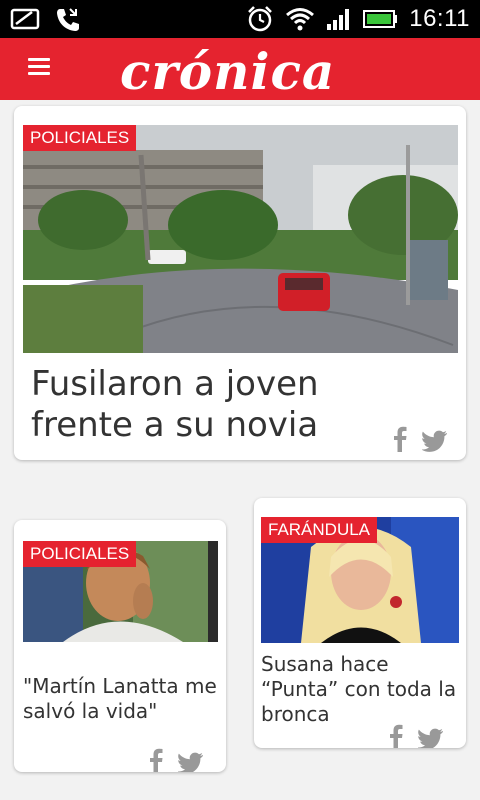 This screenshot has height=800, width=480. I want to click on phone-icon, so click(68, 19).